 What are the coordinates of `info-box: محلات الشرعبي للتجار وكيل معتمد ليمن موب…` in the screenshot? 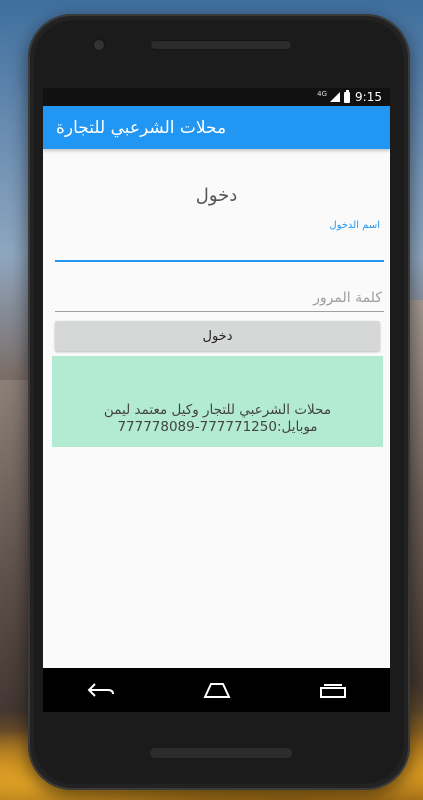 It's located at (217, 401).